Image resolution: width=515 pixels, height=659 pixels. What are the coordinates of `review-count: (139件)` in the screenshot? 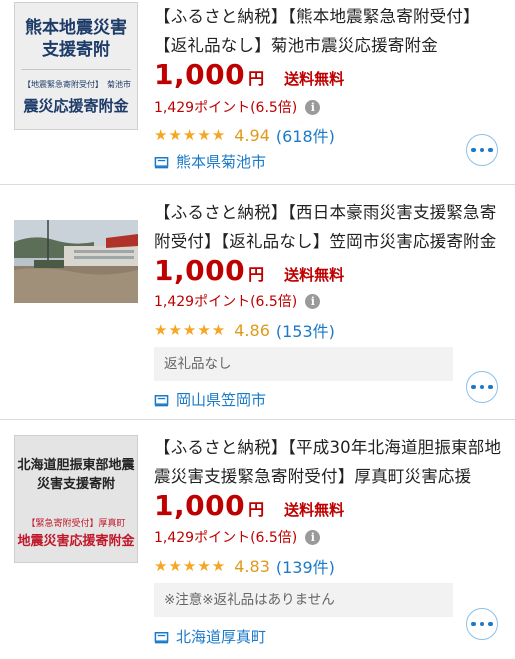 It's located at (305, 566).